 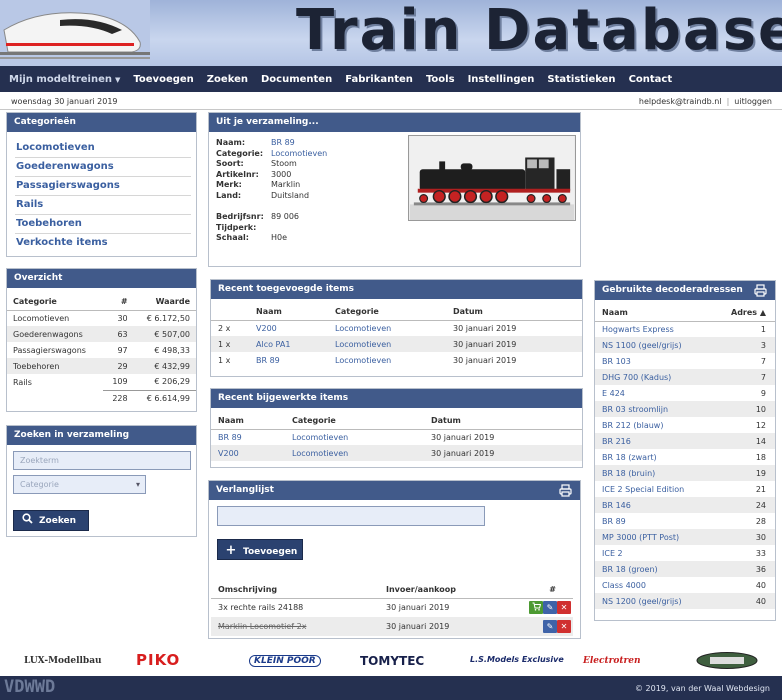 What do you see at coordinates (163, 79) in the screenshot?
I see `menu-toevoegen: Toevoegen` at bounding box center [163, 79].